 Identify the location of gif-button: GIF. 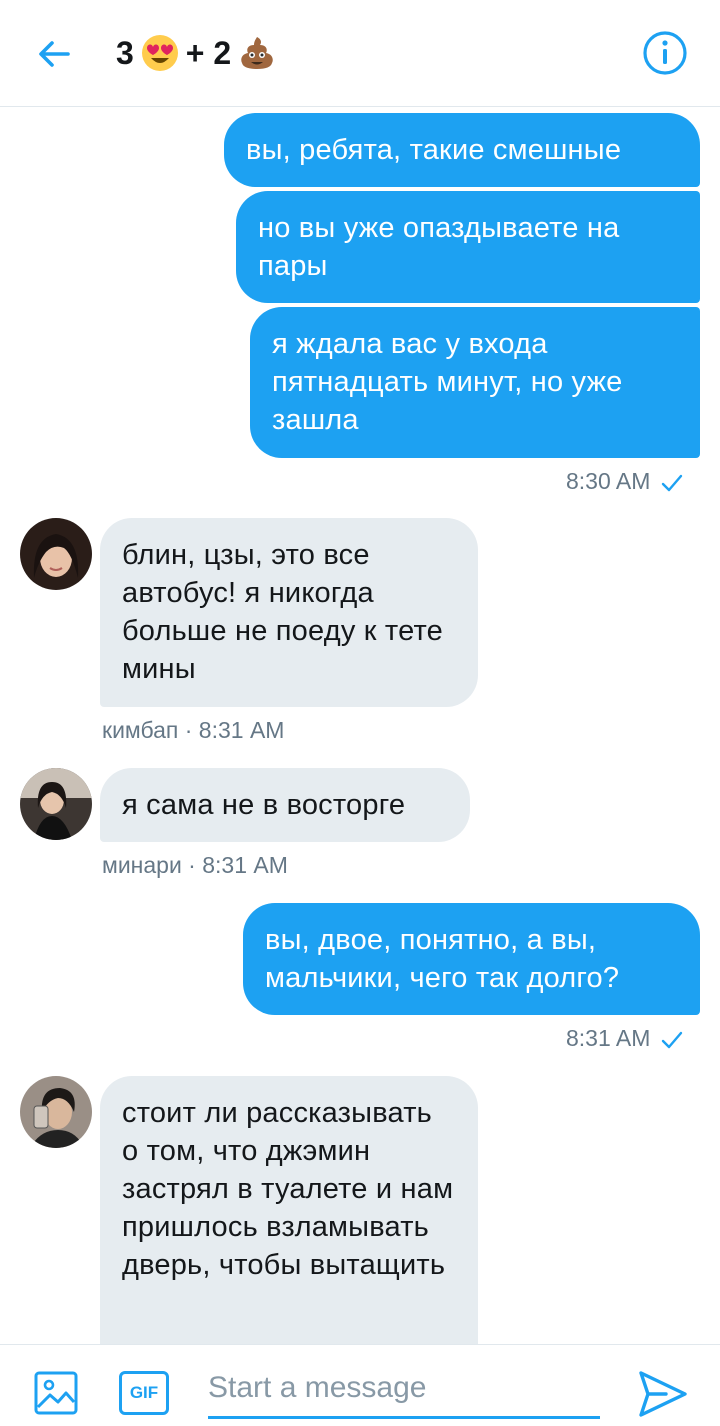
(144, 1393).